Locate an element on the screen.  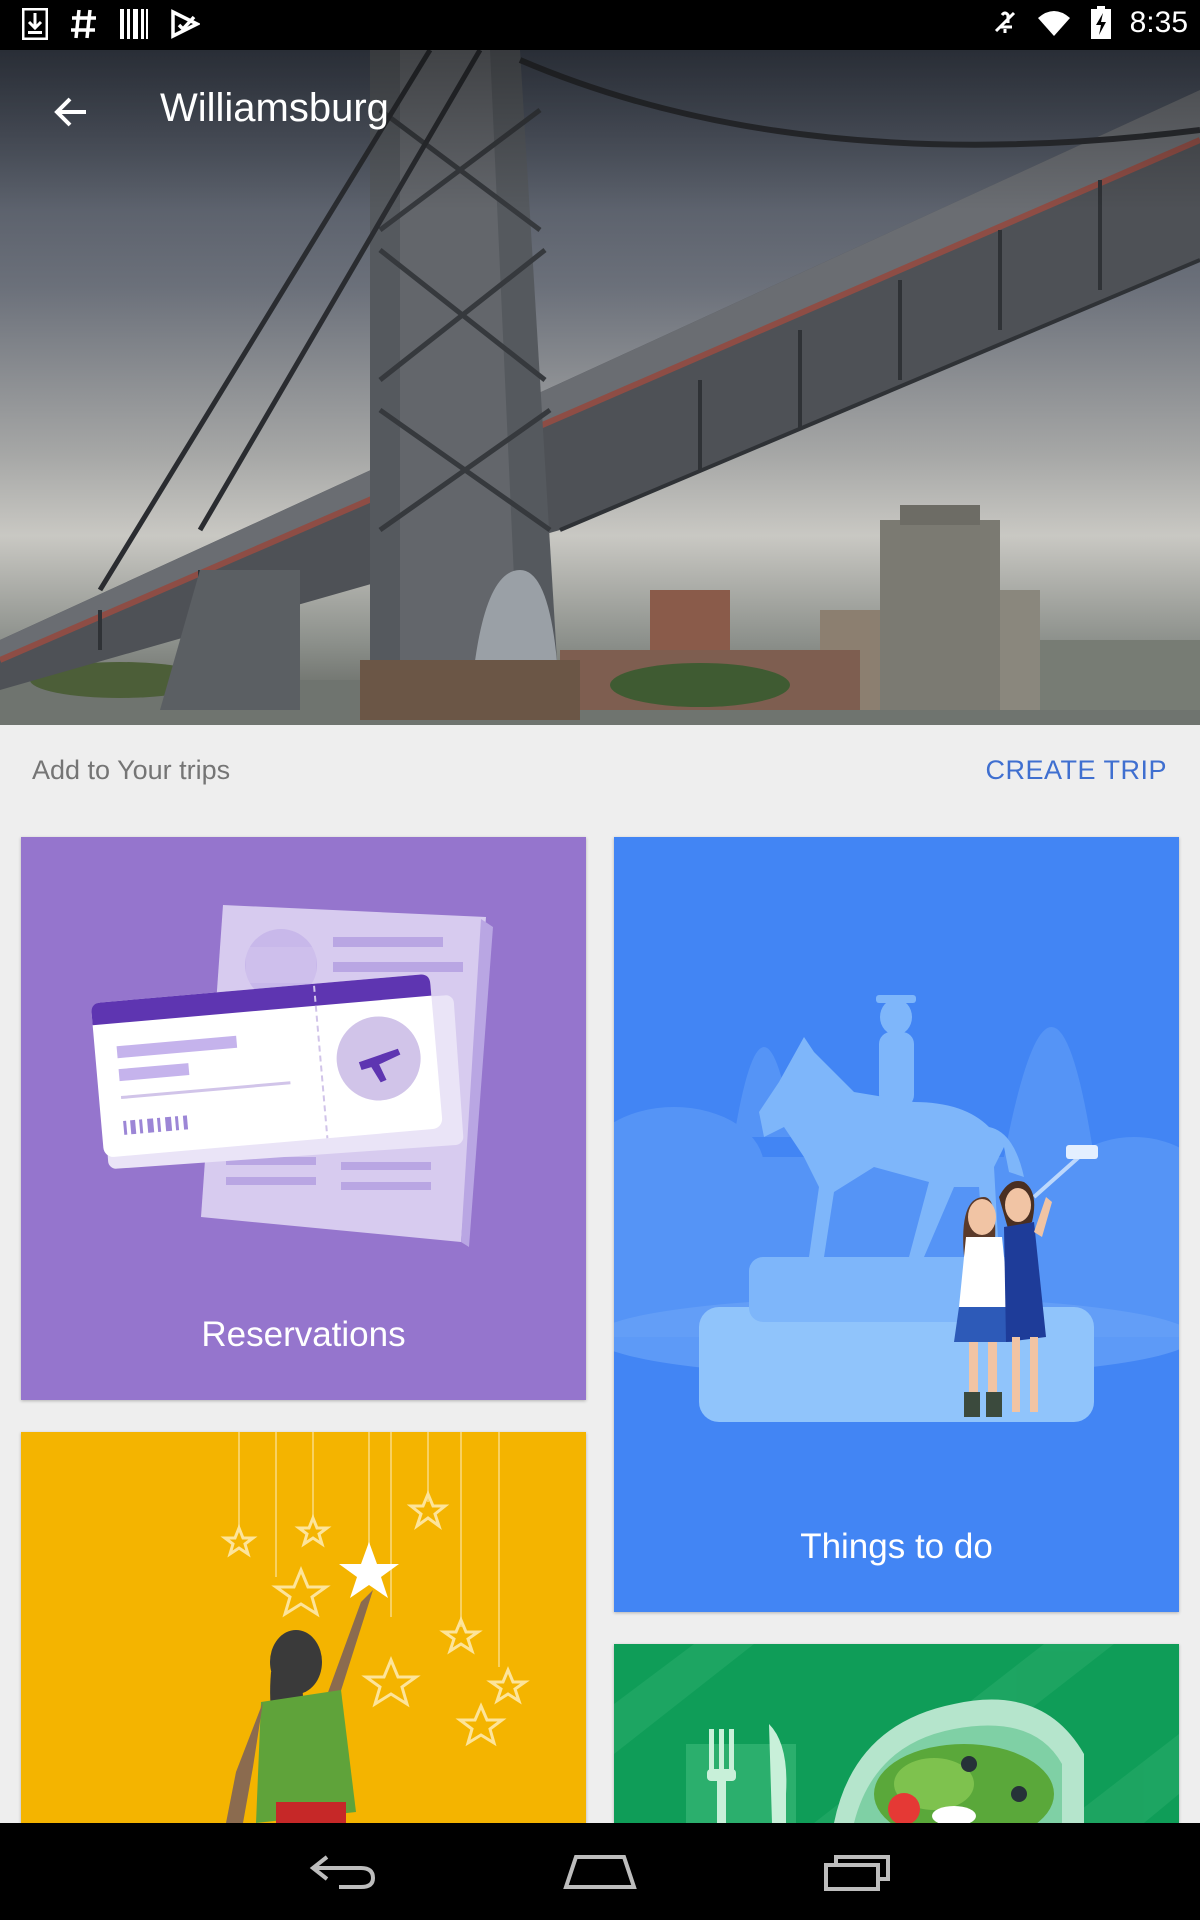
nav-home-button is located at coordinates (600, 1873).